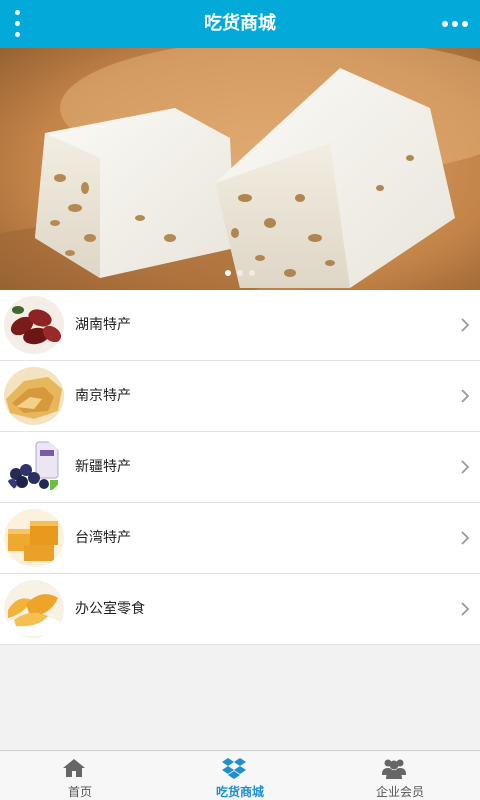 The height and width of the screenshot is (800, 480). What do you see at coordinates (103, 396) in the screenshot?
I see `list-item-label: 南京特产` at bounding box center [103, 396].